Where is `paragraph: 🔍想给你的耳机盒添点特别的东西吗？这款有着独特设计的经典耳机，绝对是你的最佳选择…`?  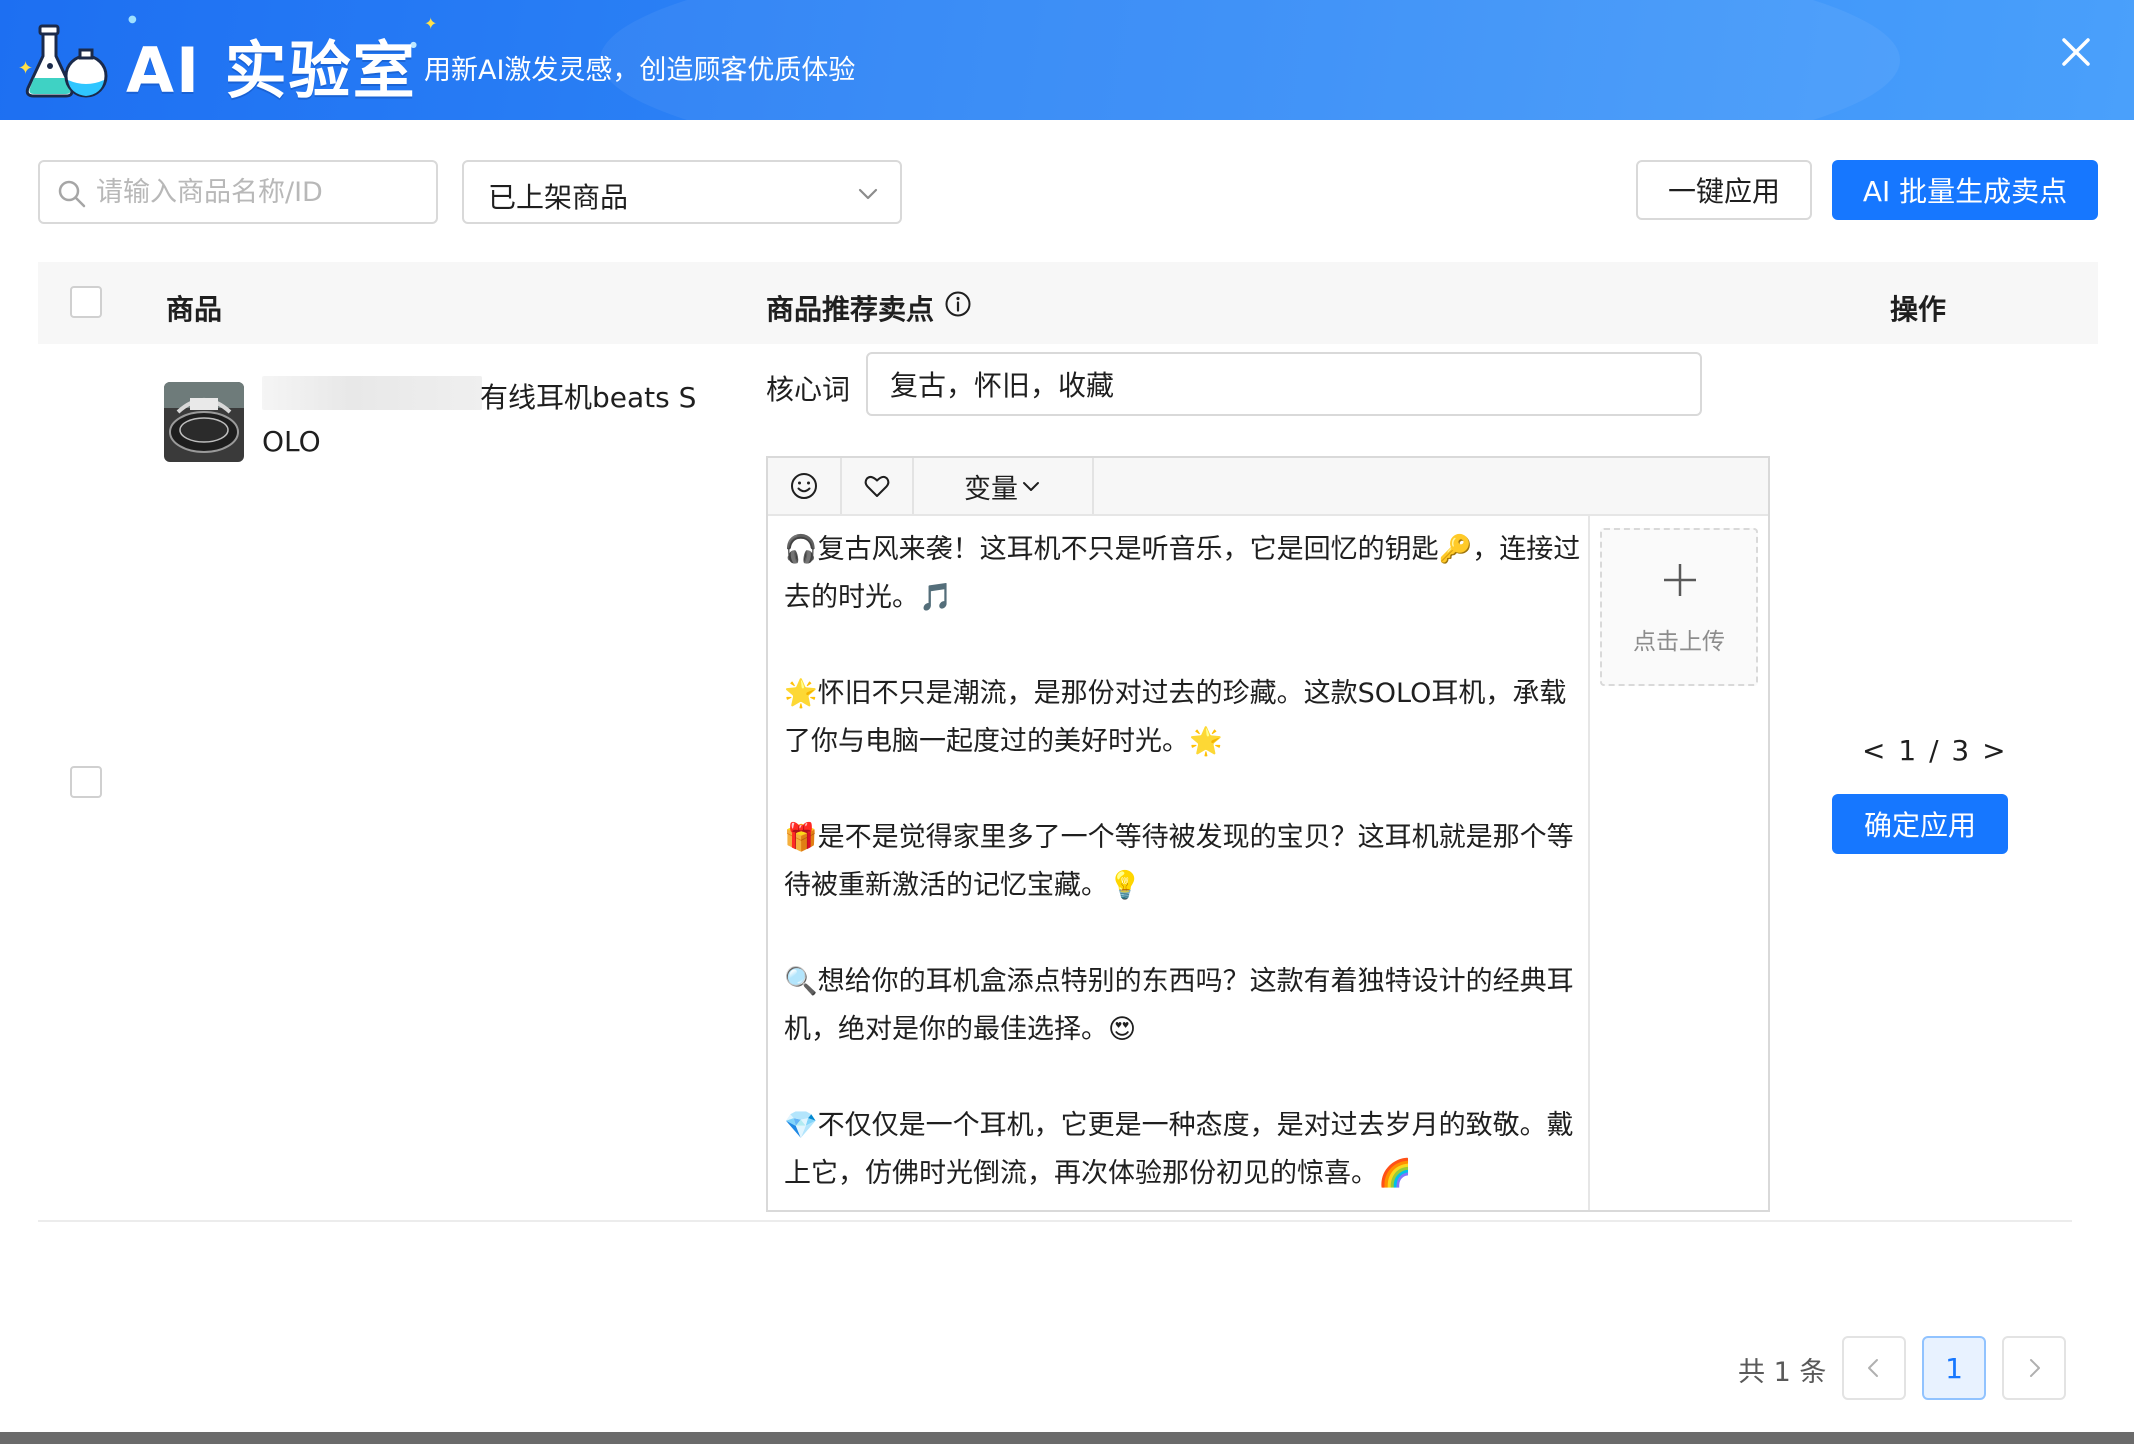 paragraph: 🔍想给你的耳机盒添点特别的东西吗？这款有着独特设计的经典耳机，绝对是你的最佳选择… is located at coordinates (1179, 1005).